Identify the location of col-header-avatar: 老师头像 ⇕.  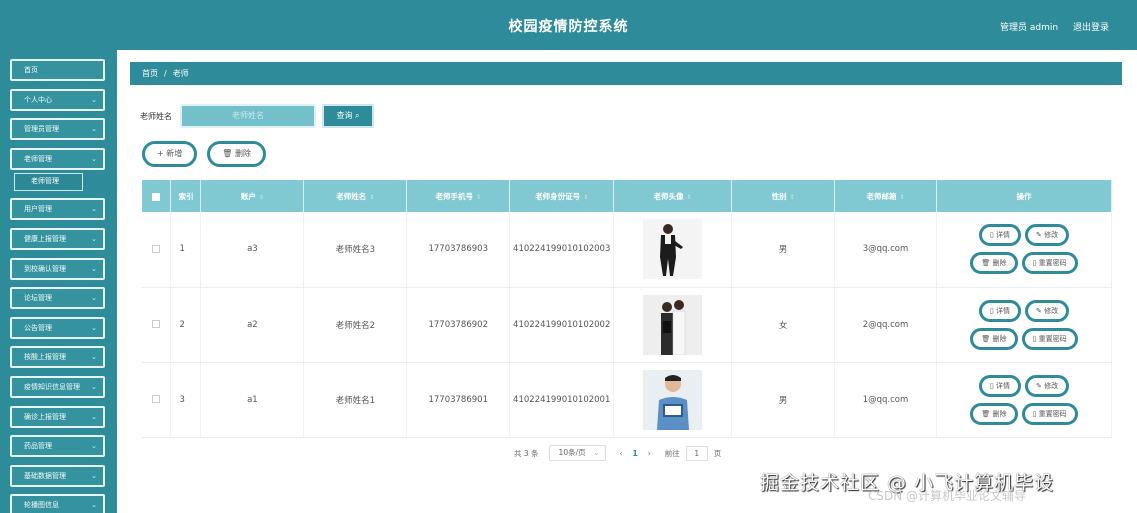
(673, 196).